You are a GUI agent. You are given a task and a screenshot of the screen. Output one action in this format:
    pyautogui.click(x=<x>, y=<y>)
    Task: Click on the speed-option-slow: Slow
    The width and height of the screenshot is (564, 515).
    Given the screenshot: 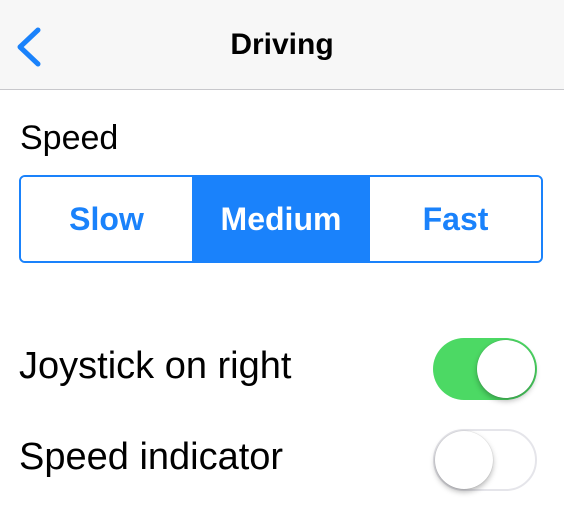 What is the action you would take?
    pyautogui.click(x=107, y=219)
    